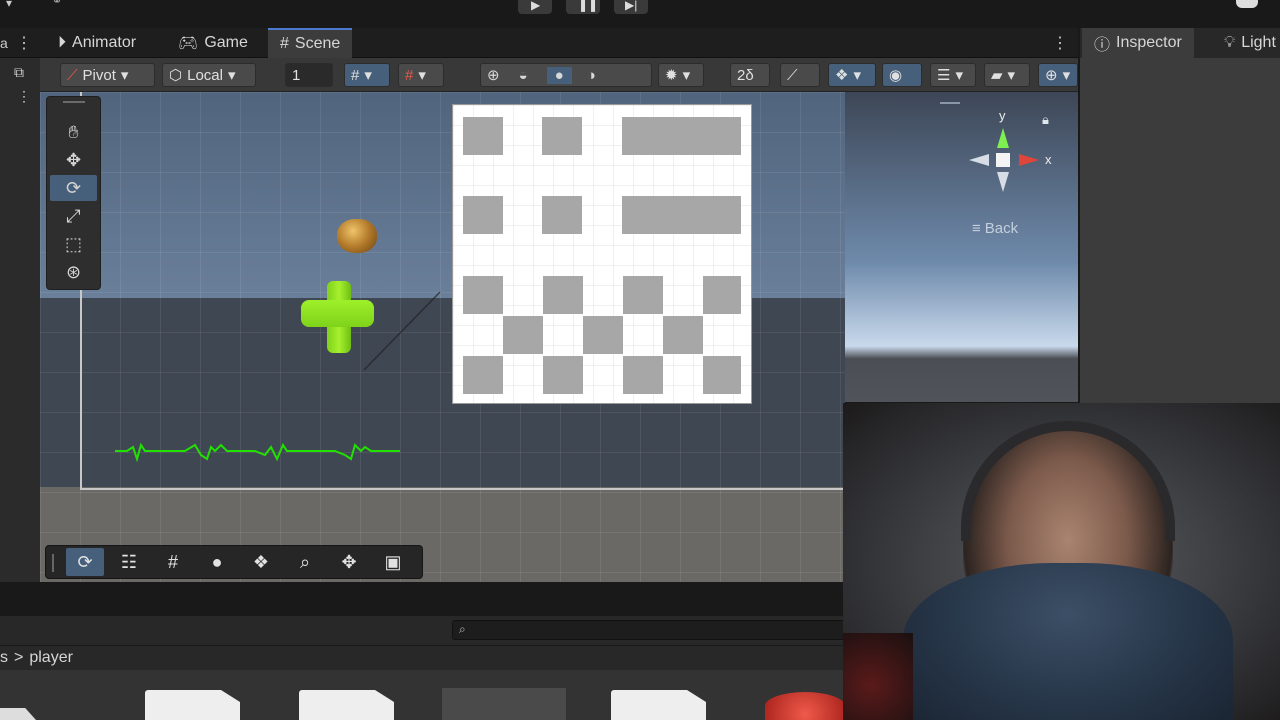 This screenshot has height=720, width=1280. What do you see at coordinates (421, 75) in the screenshot?
I see `grid-toggle: # ▾` at bounding box center [421, 75].